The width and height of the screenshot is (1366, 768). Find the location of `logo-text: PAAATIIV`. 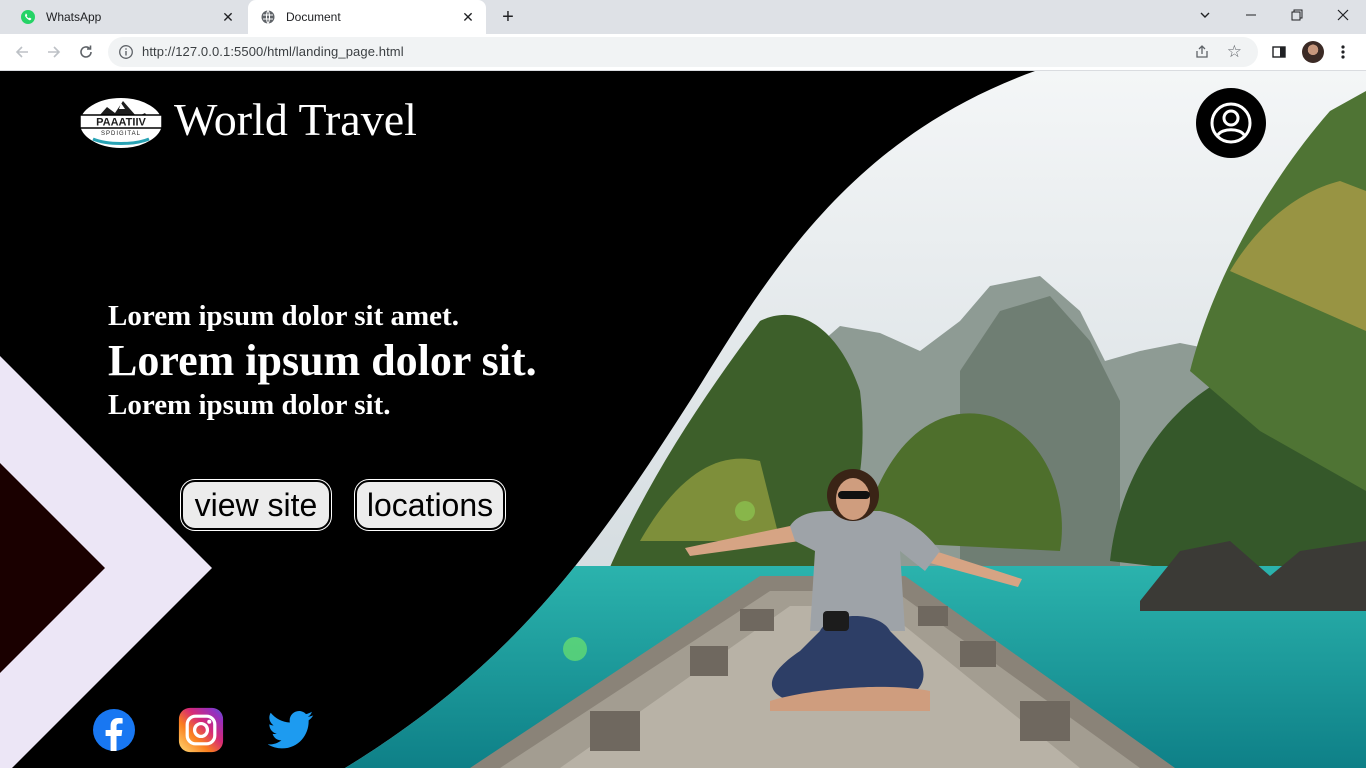

logo-text: PAAATIIV is located at coordinates (121, 123).